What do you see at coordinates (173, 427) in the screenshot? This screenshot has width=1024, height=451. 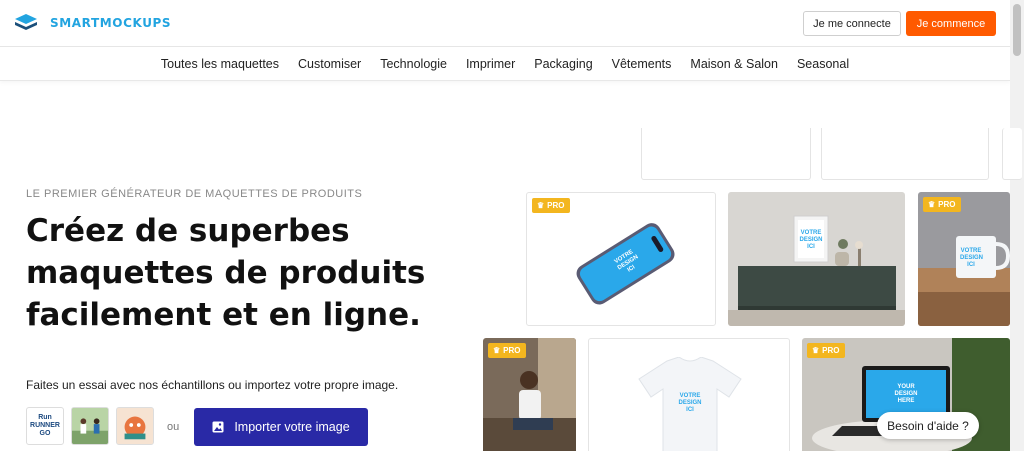 I see `or-separator: ou` at bounding box center [173, 427].